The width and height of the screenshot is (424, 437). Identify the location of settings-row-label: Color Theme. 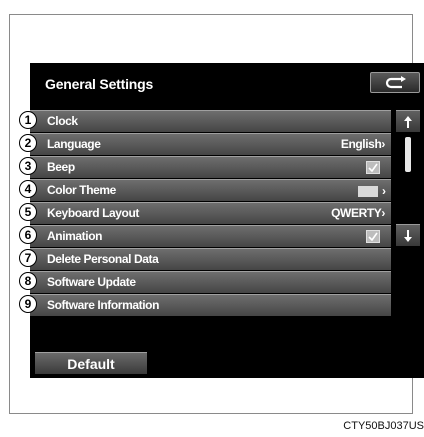
(81, 190).